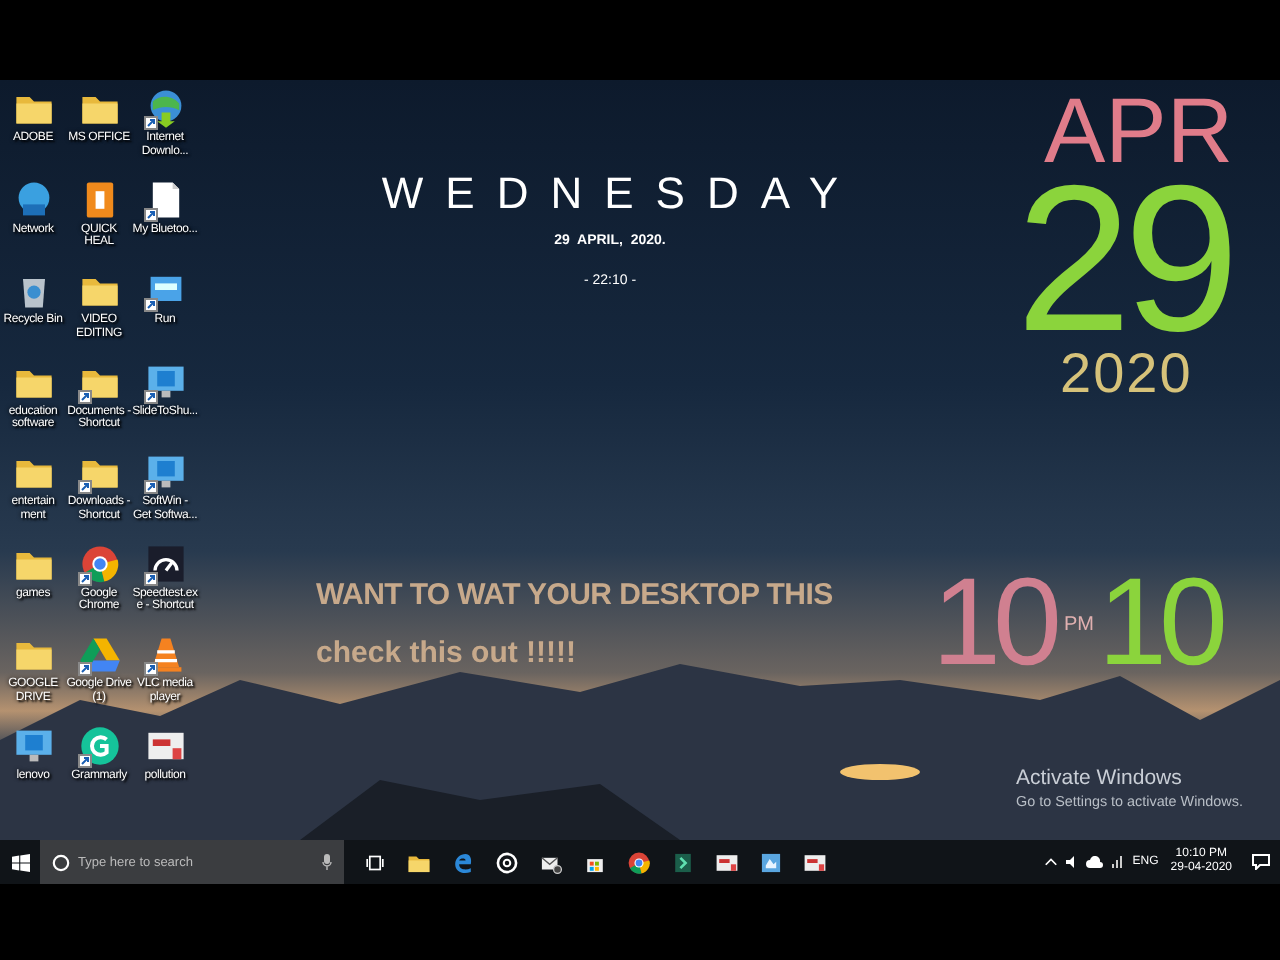  I want to click on clock-hour: 10, so click(993, 624).